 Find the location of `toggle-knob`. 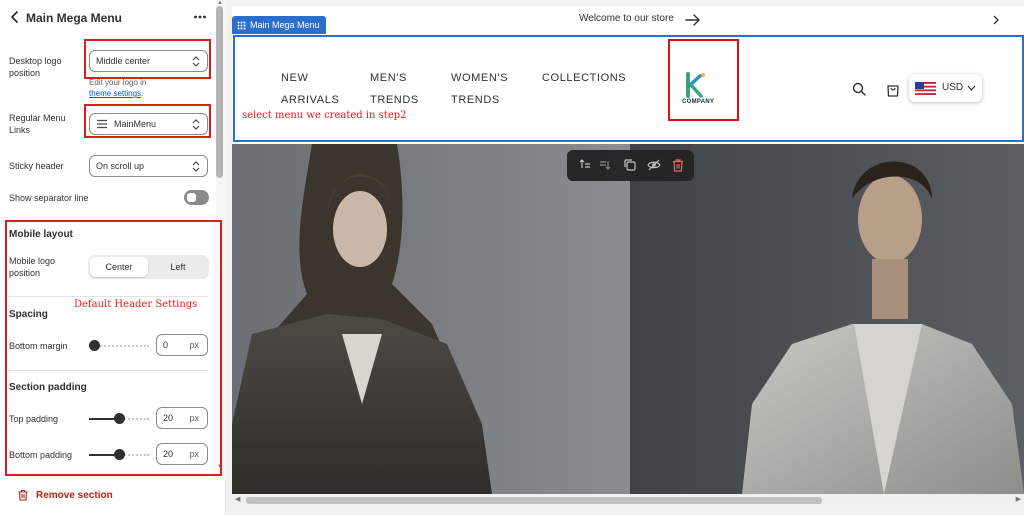

toggle-knob is located at coordinates (191, 197).